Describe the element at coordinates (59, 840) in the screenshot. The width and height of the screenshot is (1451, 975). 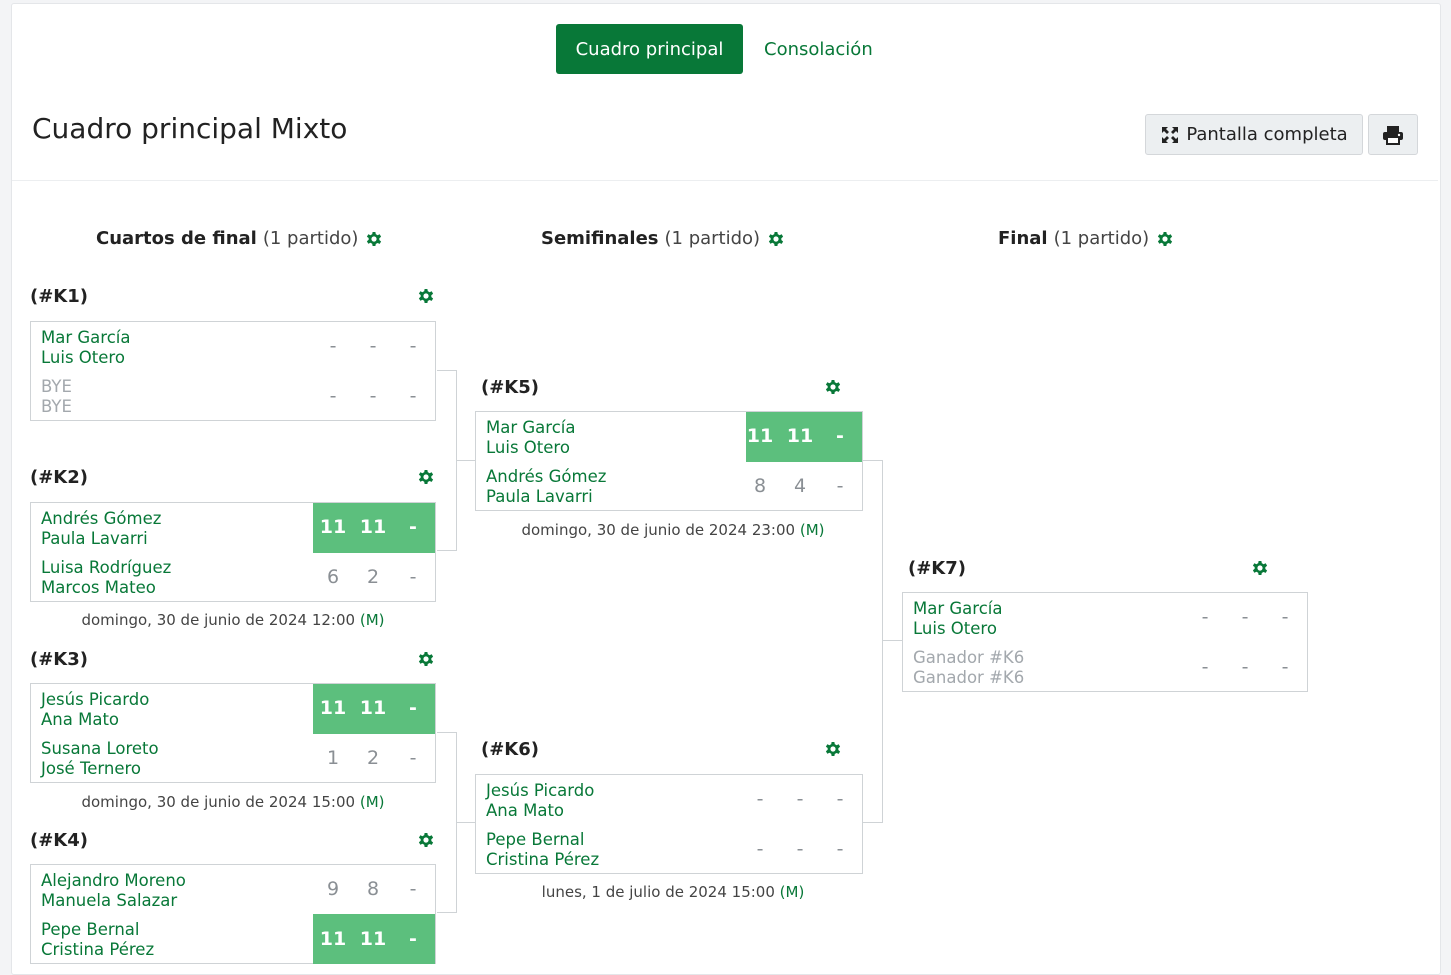
I see `match-id: (#K4)` at that location.